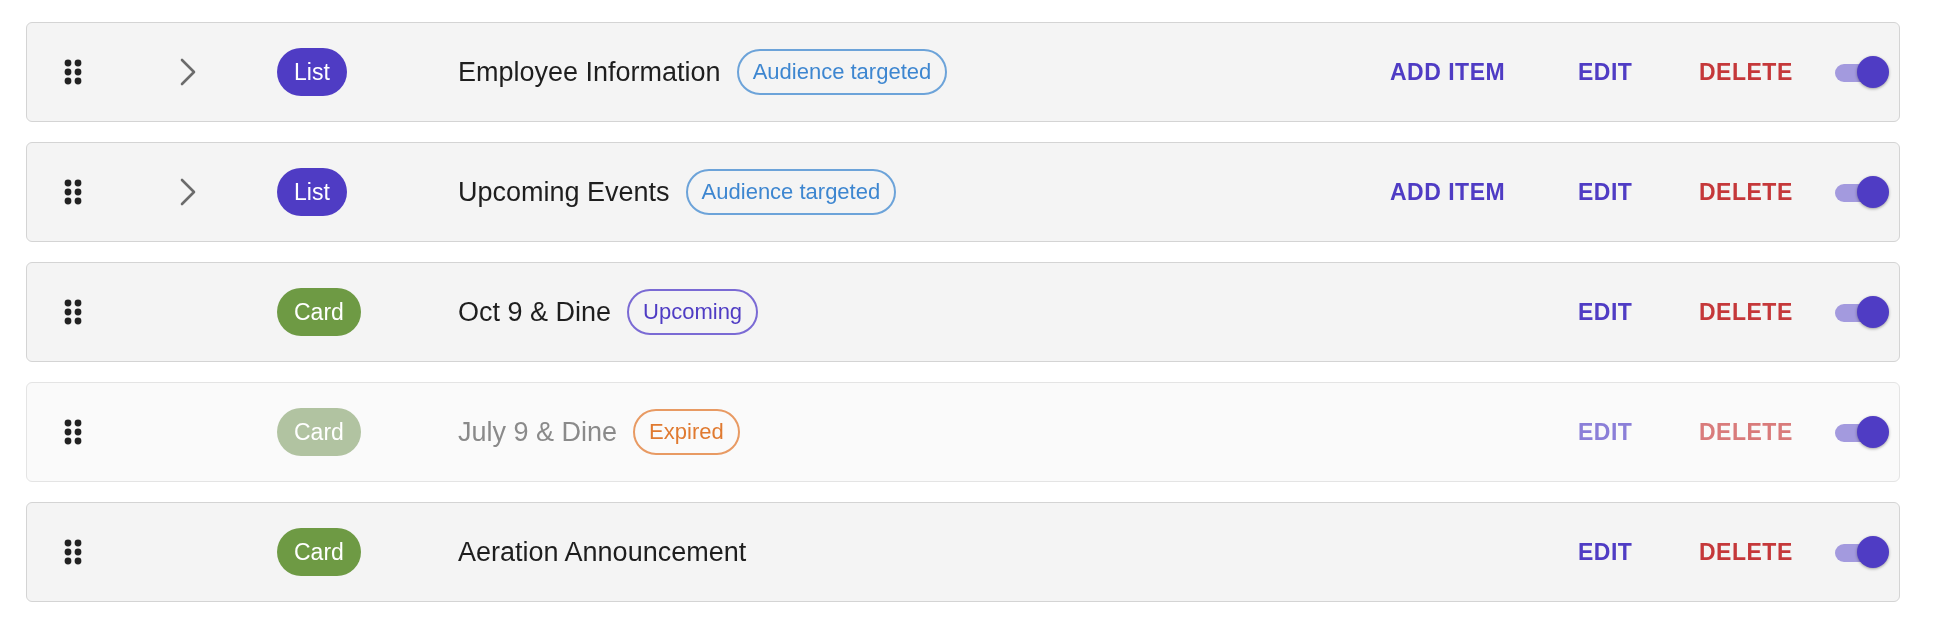 This screenshot has width=1954, height=626. I want to click on item-title: Employee Information, so click(589, 72).